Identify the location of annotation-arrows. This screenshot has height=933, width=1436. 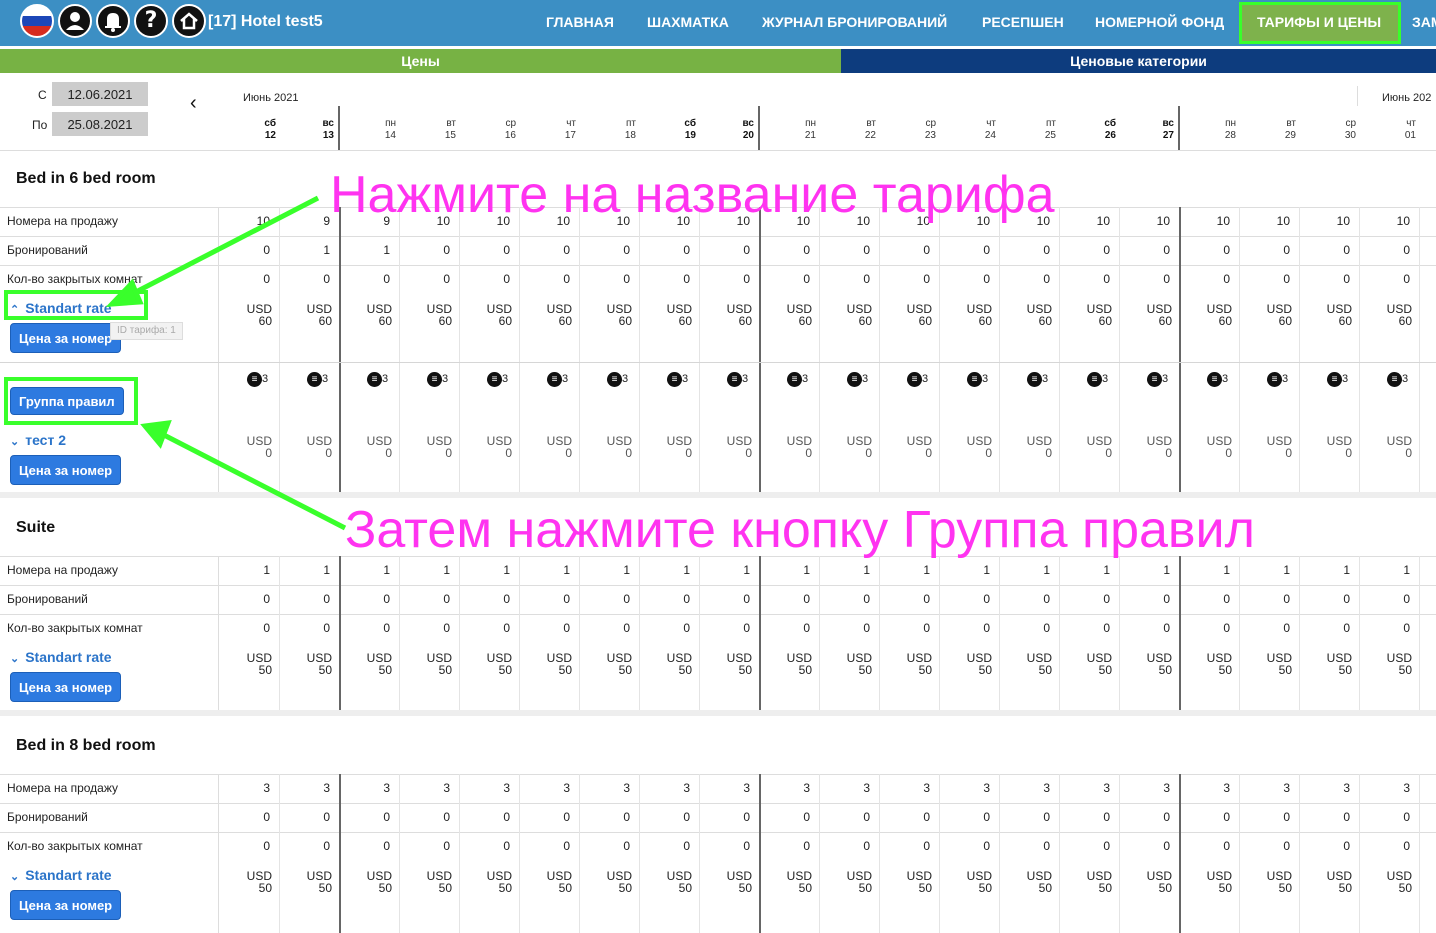
(226, 363).